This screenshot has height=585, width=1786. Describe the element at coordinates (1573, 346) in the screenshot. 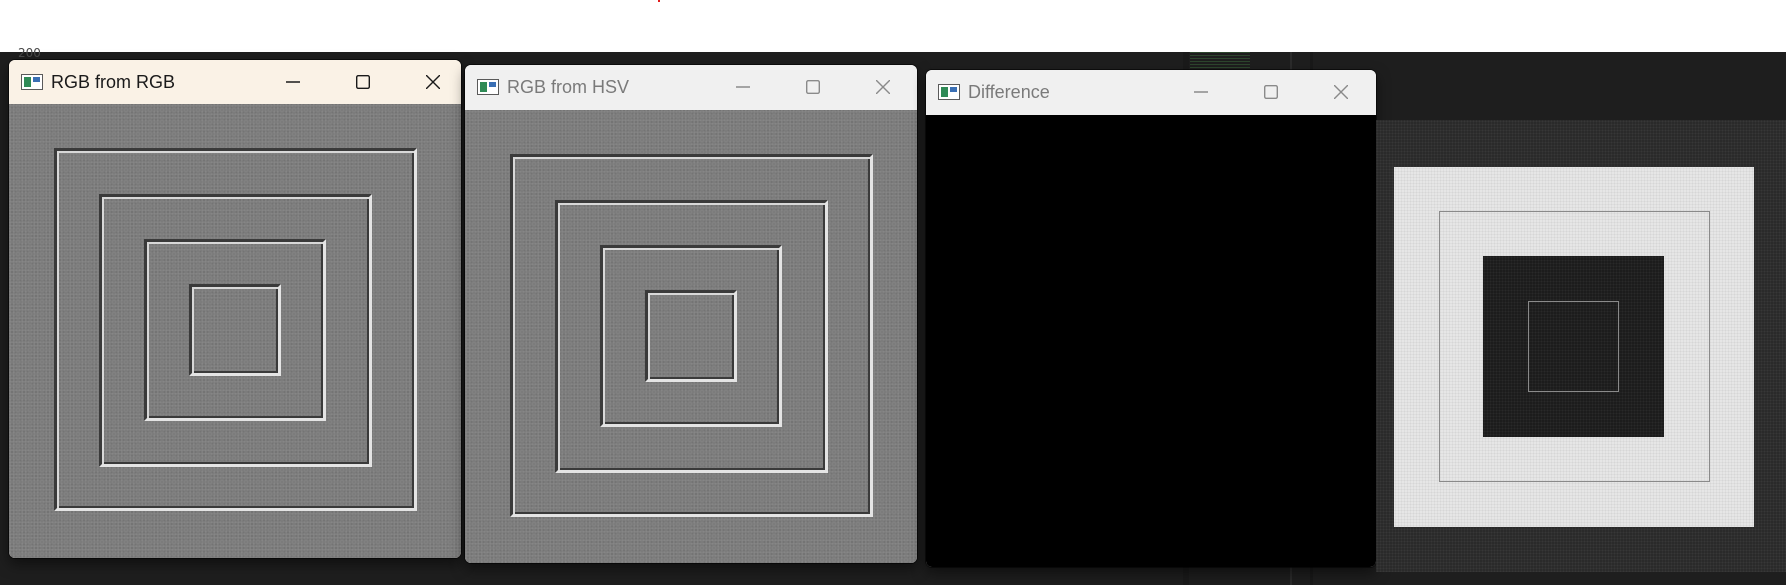

I see `thin-square-inner` at that location.